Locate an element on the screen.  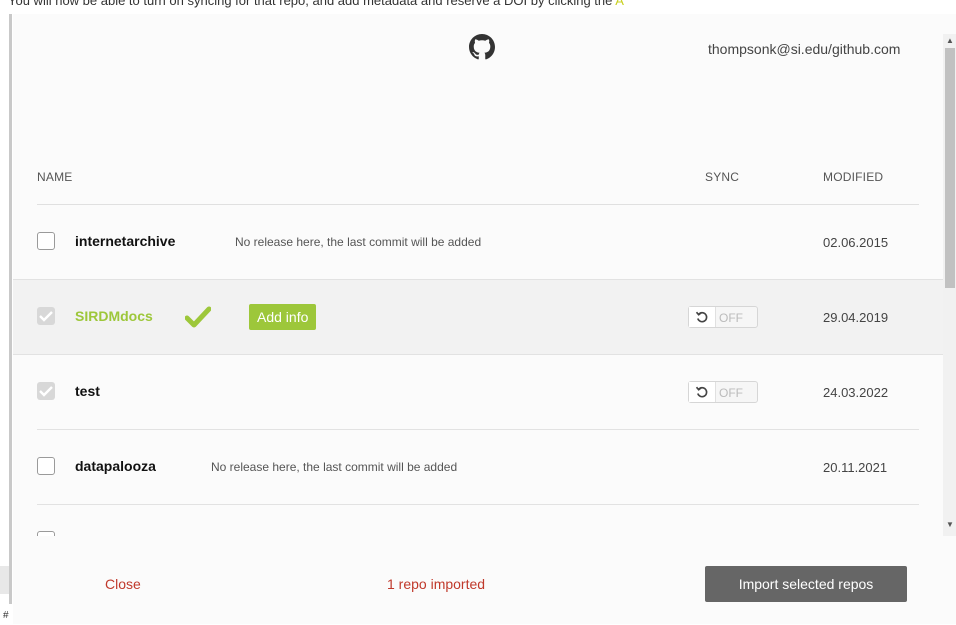
repo-name: datapalooza is located at coordinates (115, 466).